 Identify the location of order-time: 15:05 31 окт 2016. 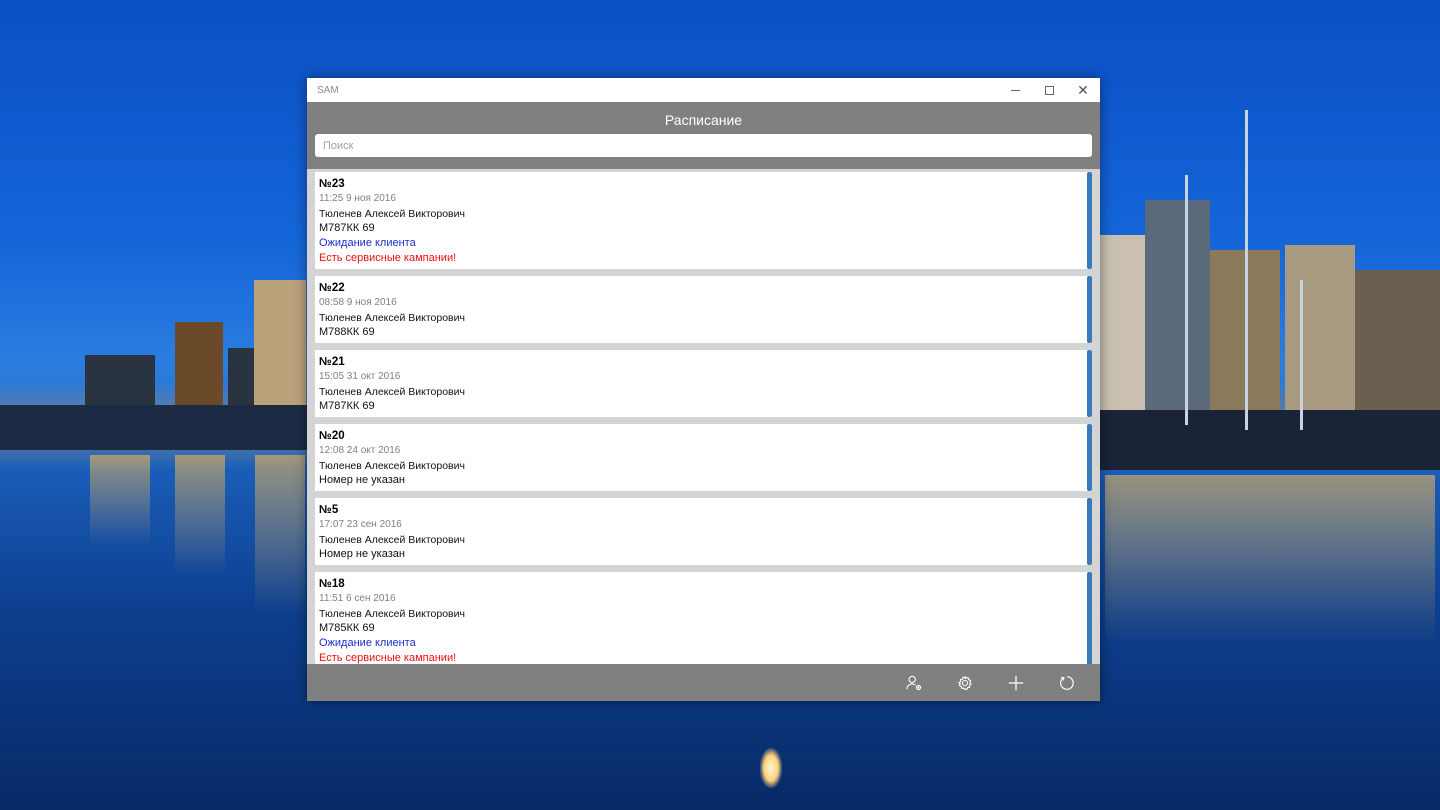
(360, 376).